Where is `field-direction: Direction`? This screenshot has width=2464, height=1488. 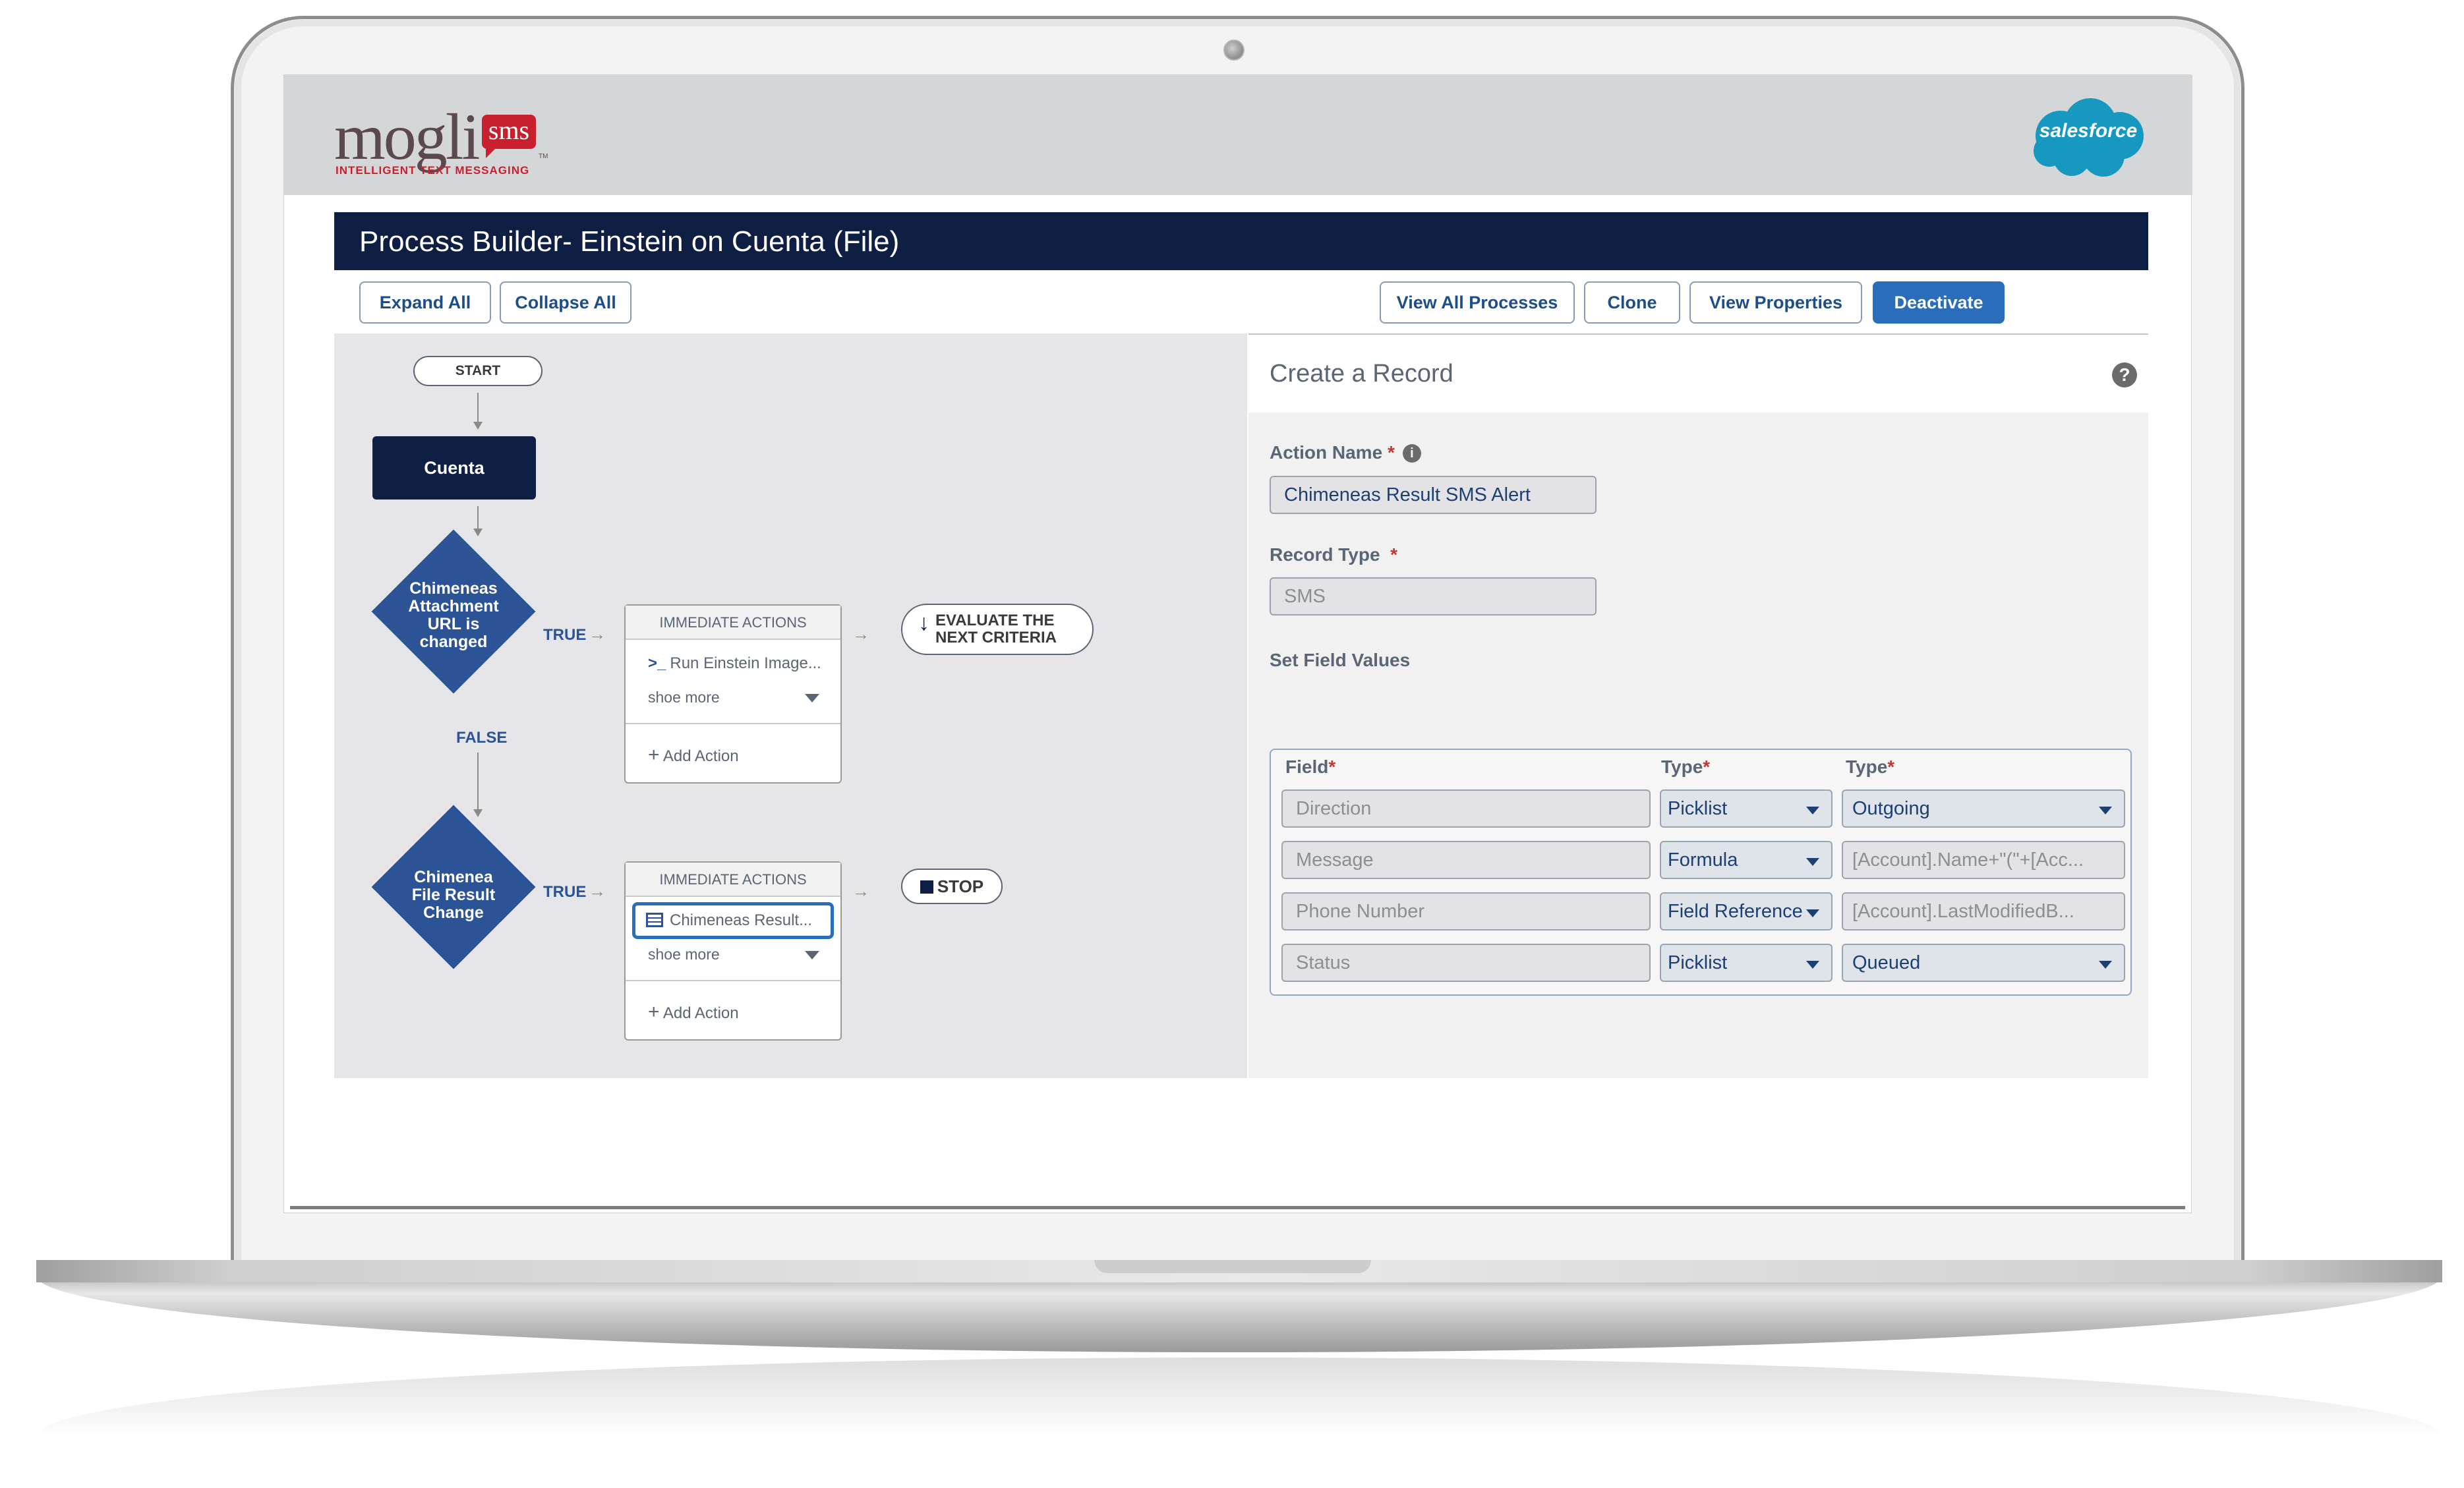
field-direction: Direction is located at coordinates (1466, 809).